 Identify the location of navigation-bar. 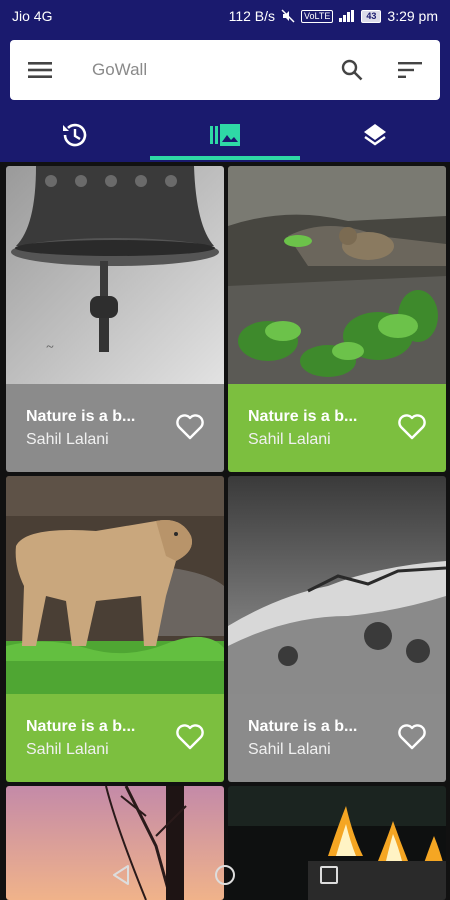
(225, 875).